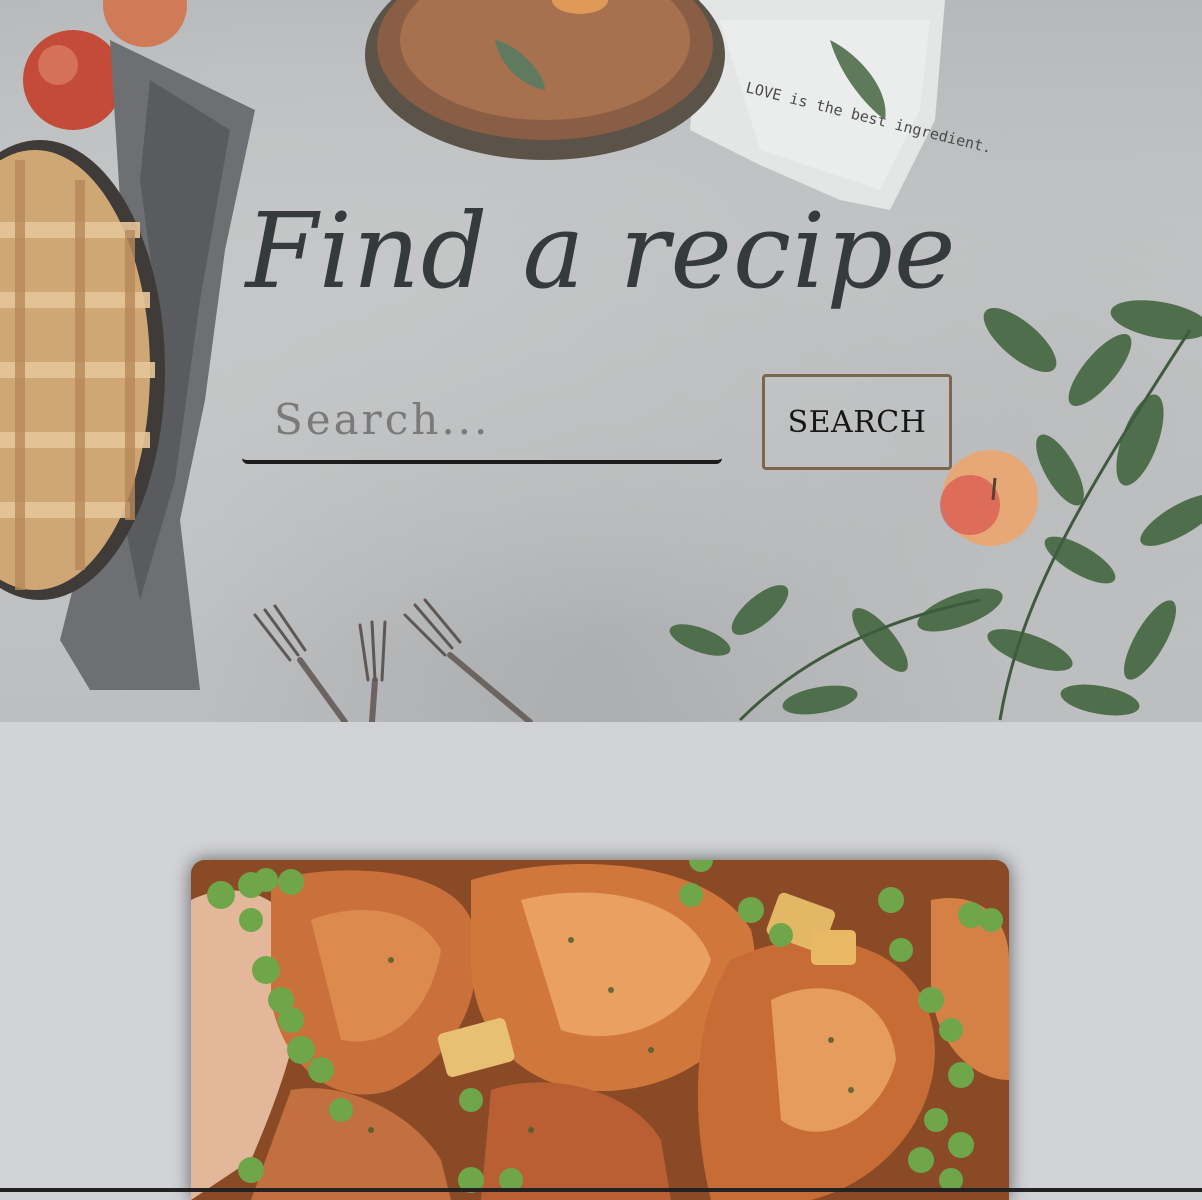 This screenshot has height=1200, width=1202. I want to click on page-bottom-border, so click(601, 1190).